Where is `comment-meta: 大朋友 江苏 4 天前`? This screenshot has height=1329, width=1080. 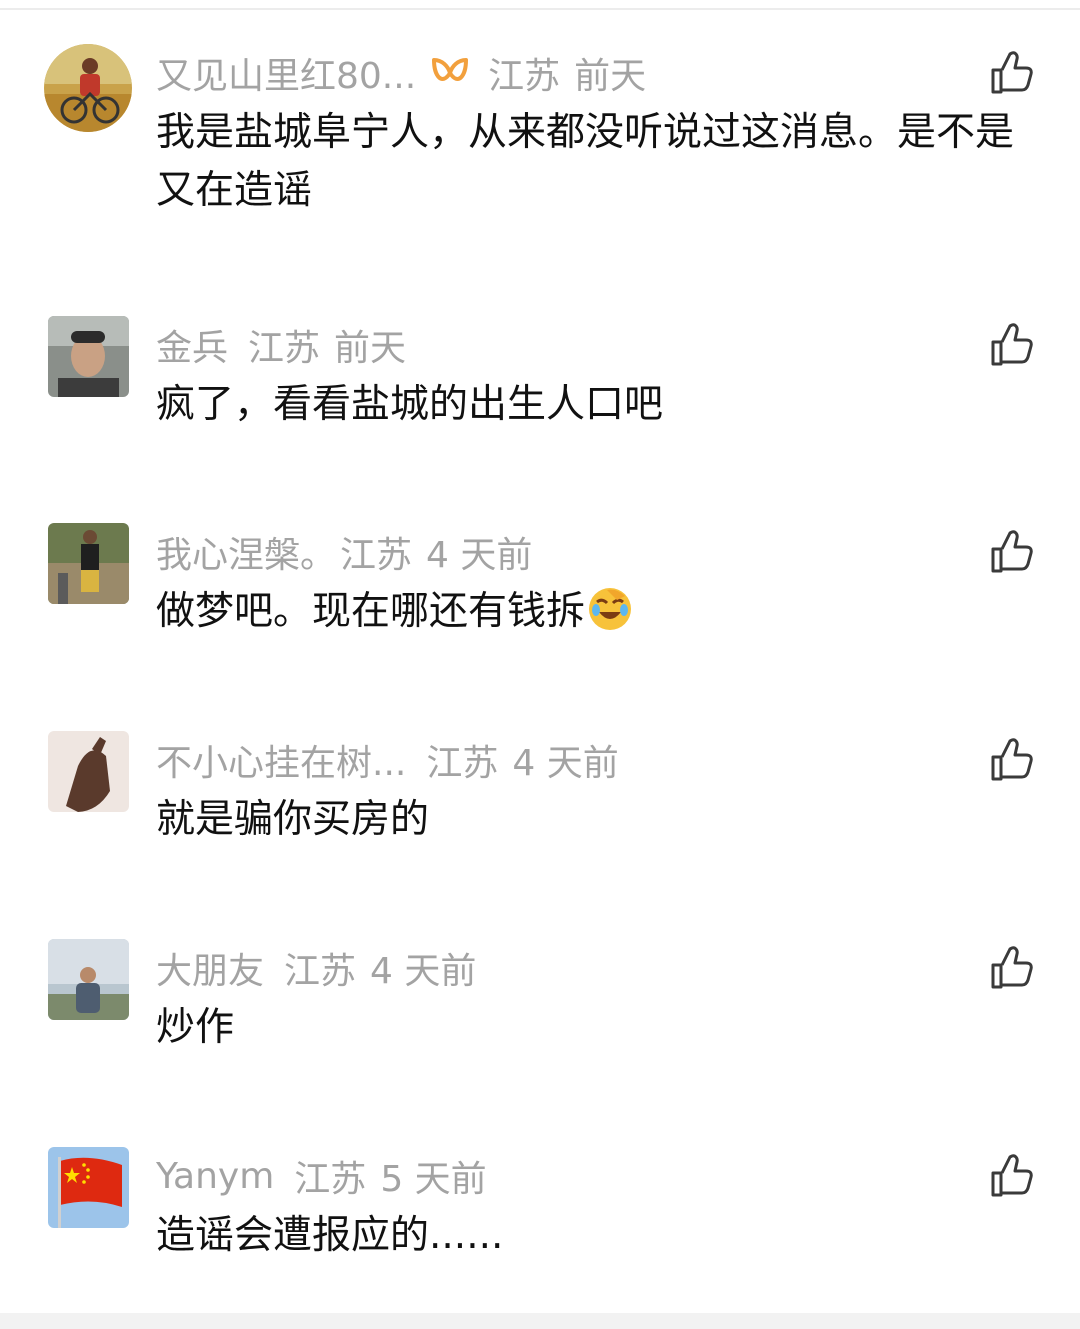
comment-meta: 大朋友 江苏 4 天前 is located at coordinates (316, 968).